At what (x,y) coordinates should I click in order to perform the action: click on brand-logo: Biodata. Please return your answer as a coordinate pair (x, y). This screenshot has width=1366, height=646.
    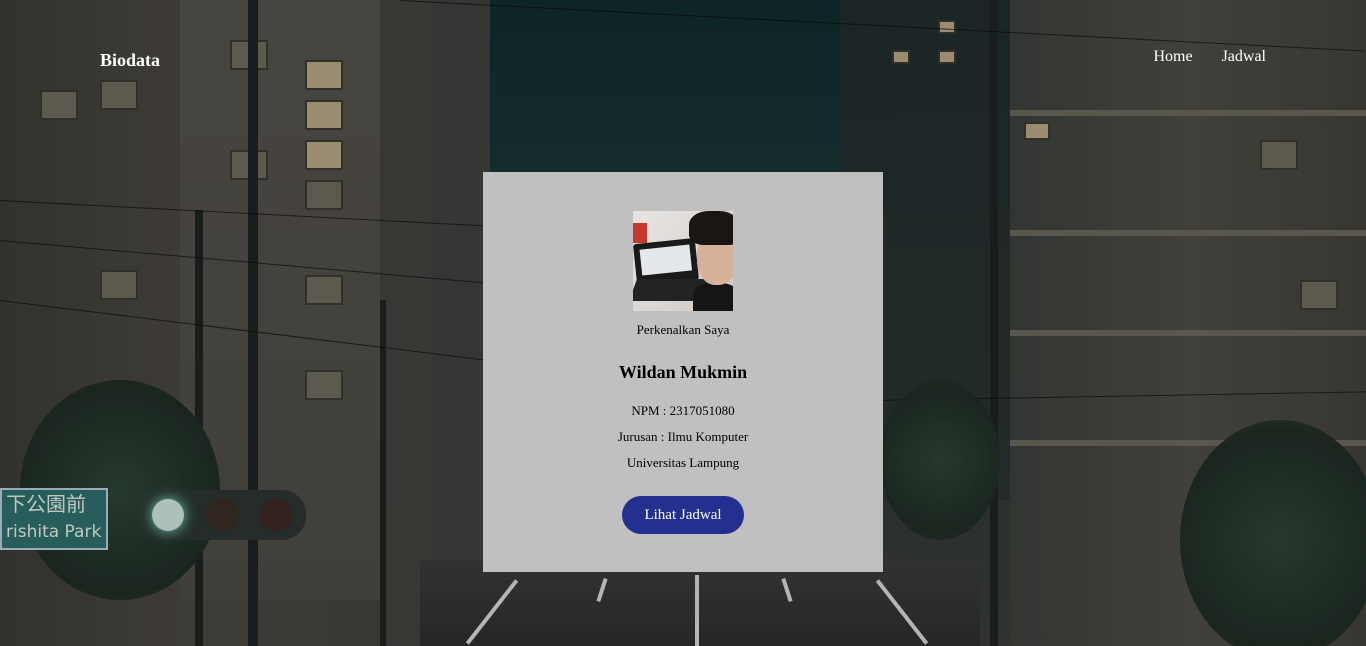
    Looking at the image, I should click on (130, 60).